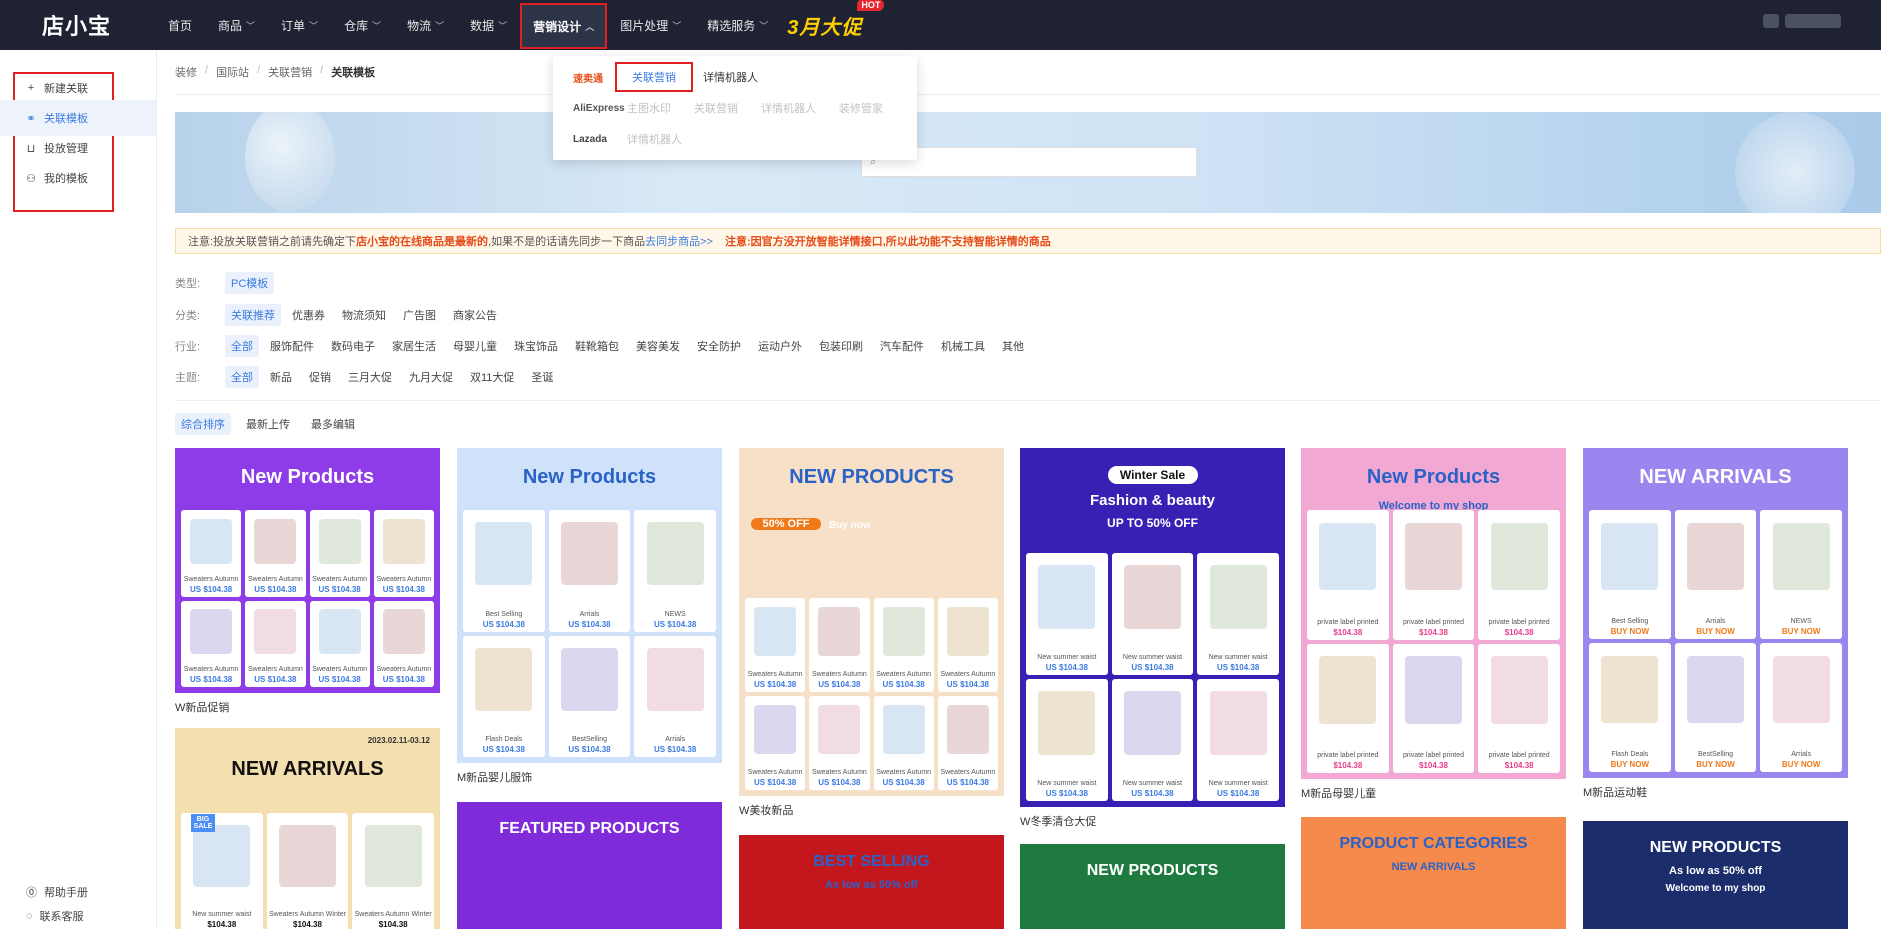  I want to click on breadcrumb-item: 国际站, so click(232, 72).